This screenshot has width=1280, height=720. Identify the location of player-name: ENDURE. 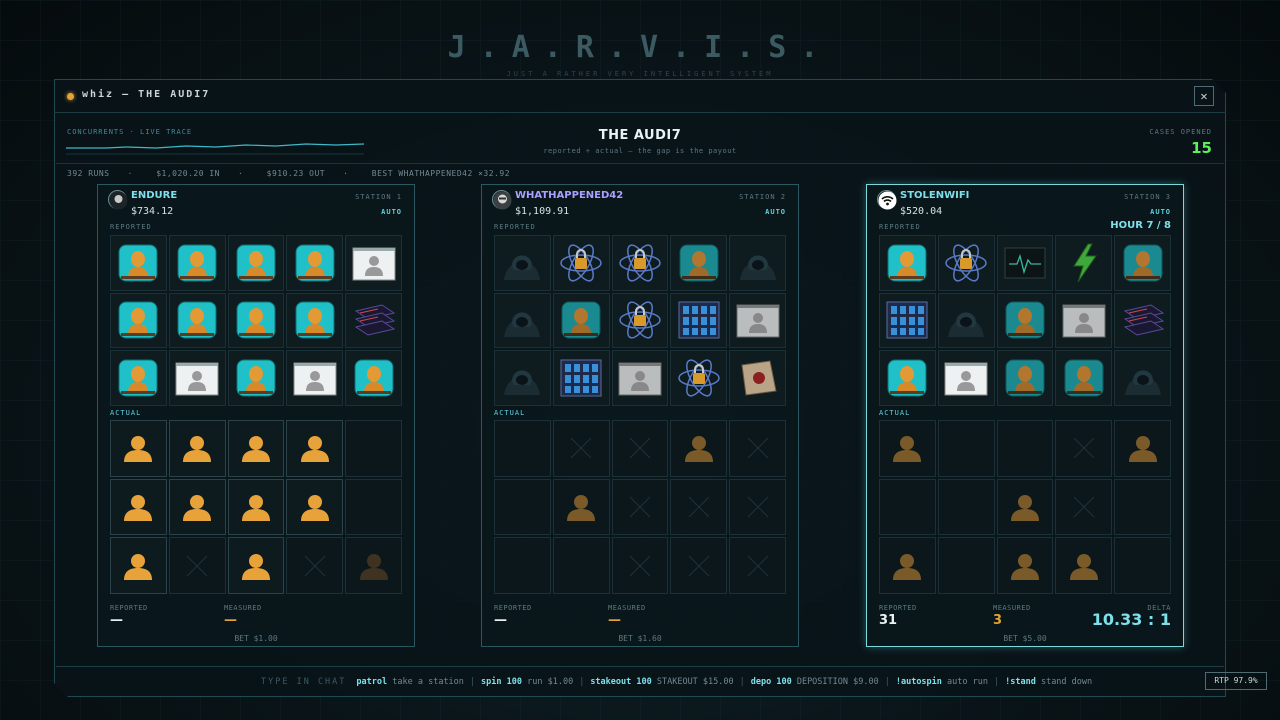
(154, 195).